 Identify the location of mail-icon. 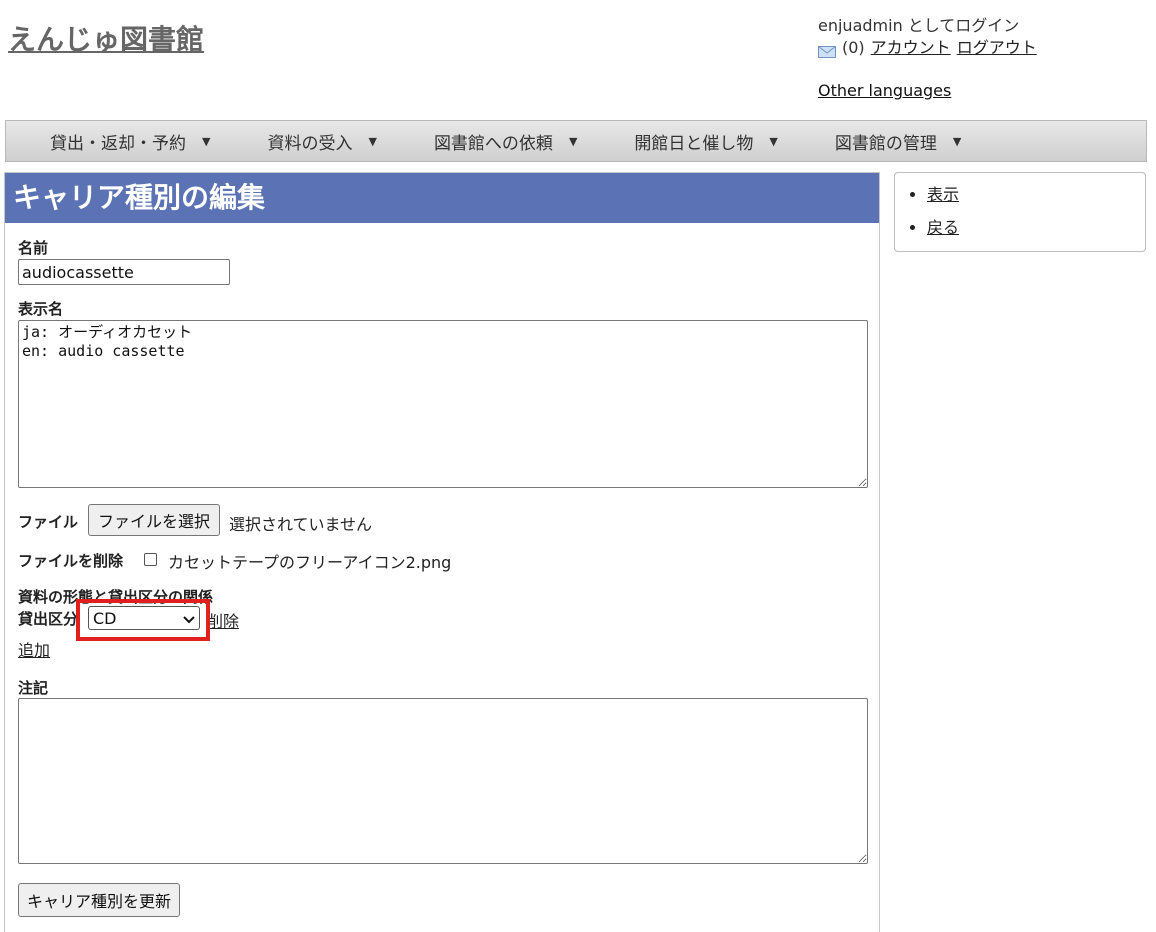
(827, 50).